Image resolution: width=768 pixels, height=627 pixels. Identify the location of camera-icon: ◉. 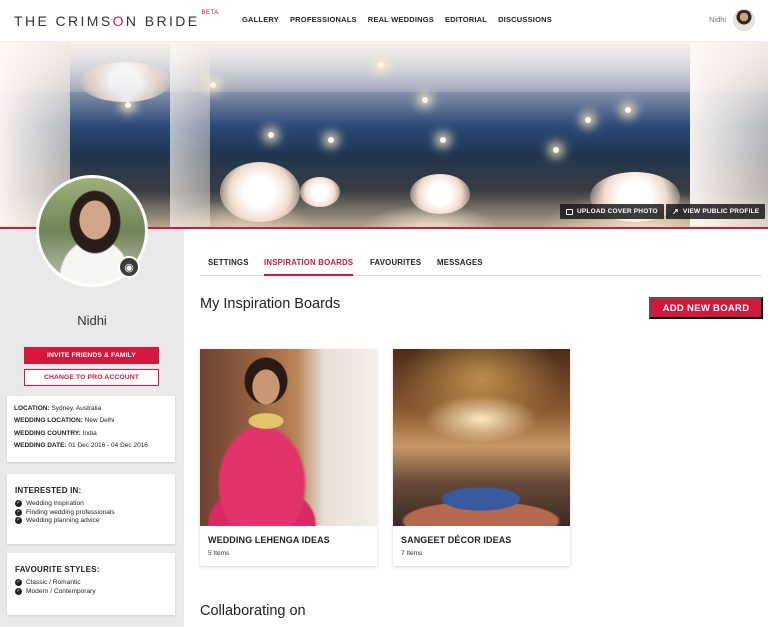
(129, 267).